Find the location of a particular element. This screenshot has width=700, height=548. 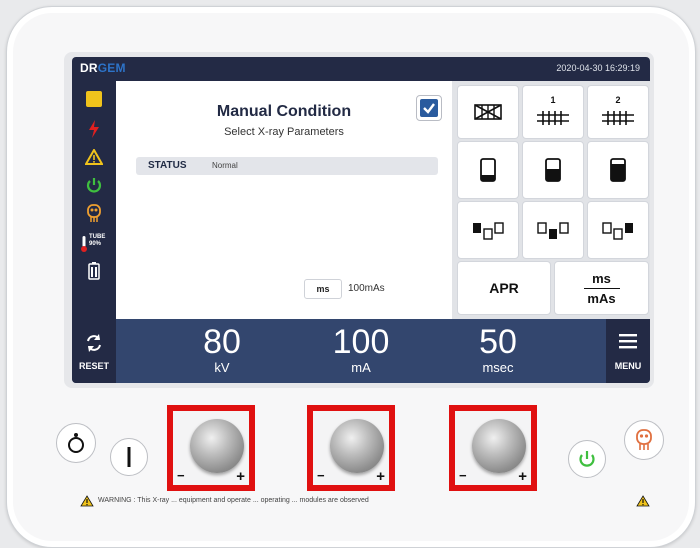

kv-unit: kV is located at coordinates (222, 367).